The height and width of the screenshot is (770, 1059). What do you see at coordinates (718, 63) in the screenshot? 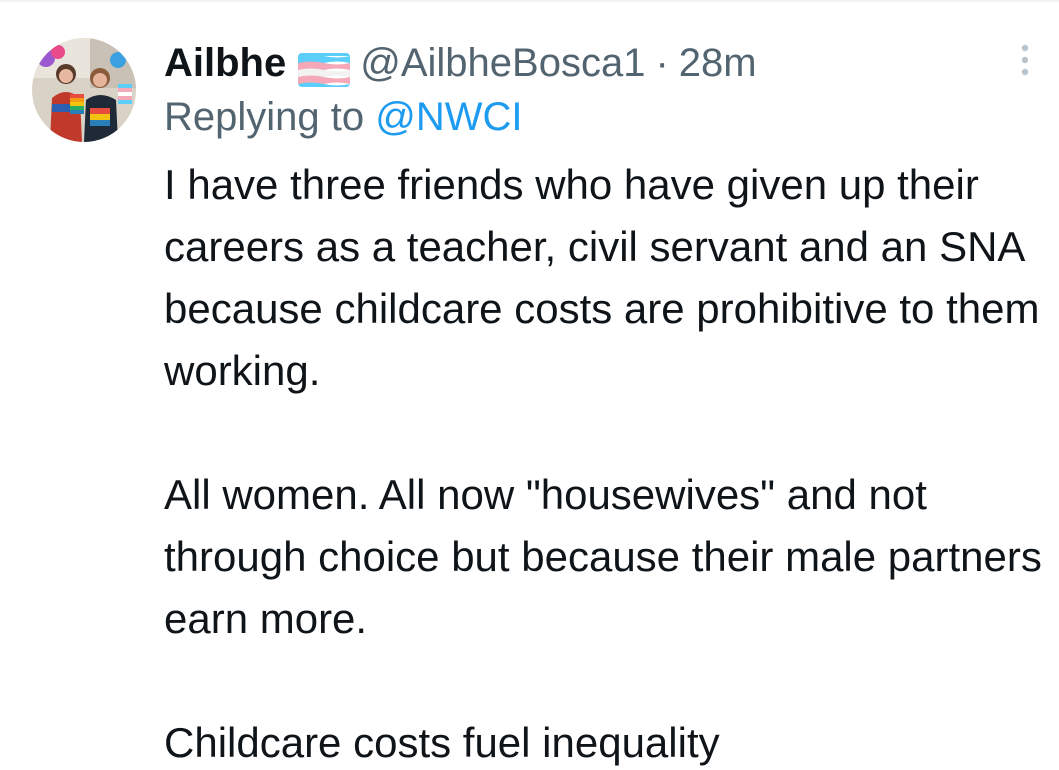
I see `timestamp: 28m` at bounding box center [718, 63].